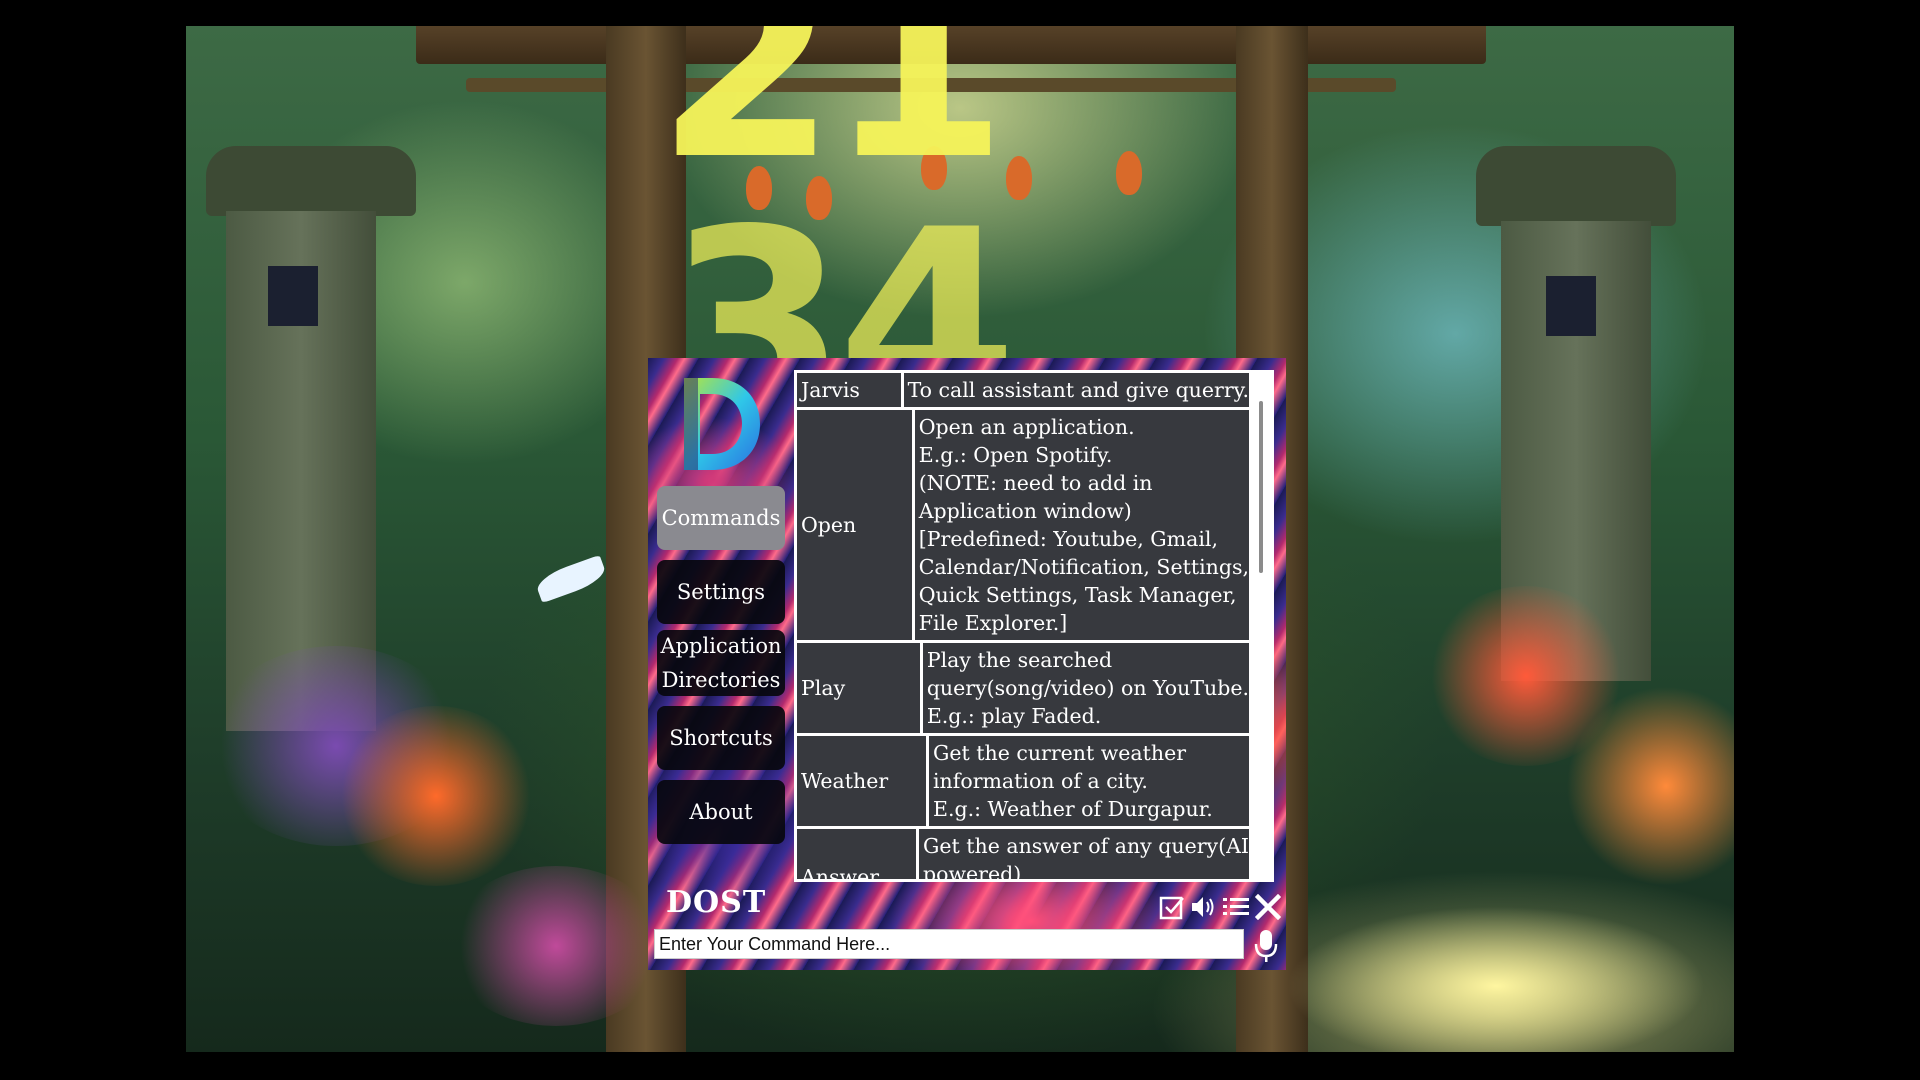 The width and height of the screenshot is (1920, 1080). What do you see at coordinates (860, 688) in the screenshot?
I see `command-name: Play` at bounding box center [860, 688].